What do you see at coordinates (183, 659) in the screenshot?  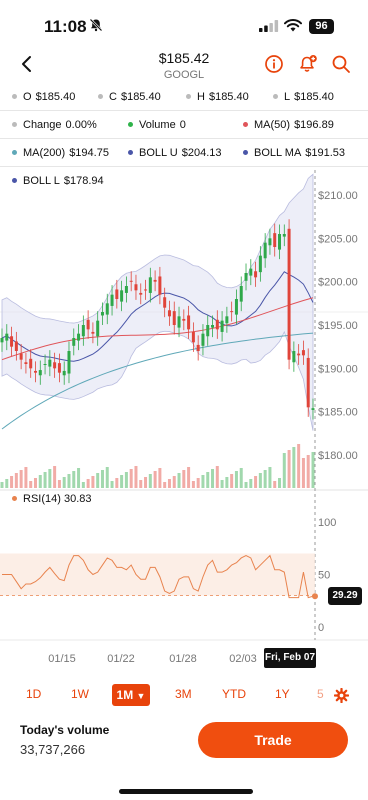 I see `x-axis-date-label: 01/28` at bounding box center [183, 659].